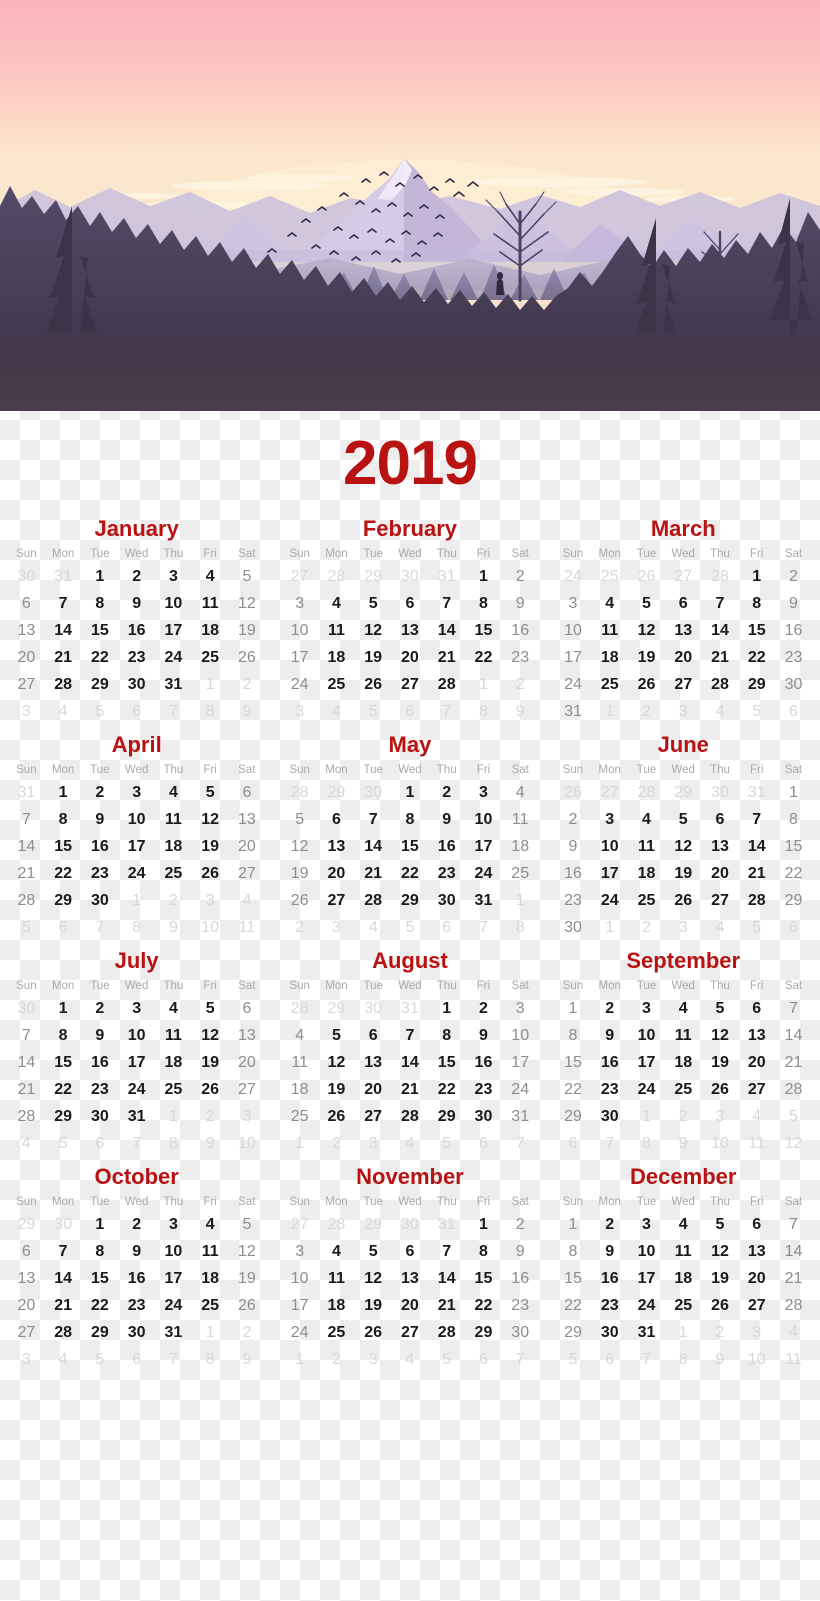  Describe the element at coordinates (646, 1359) in the screenshot. I see `day-cell: 7` at that location.